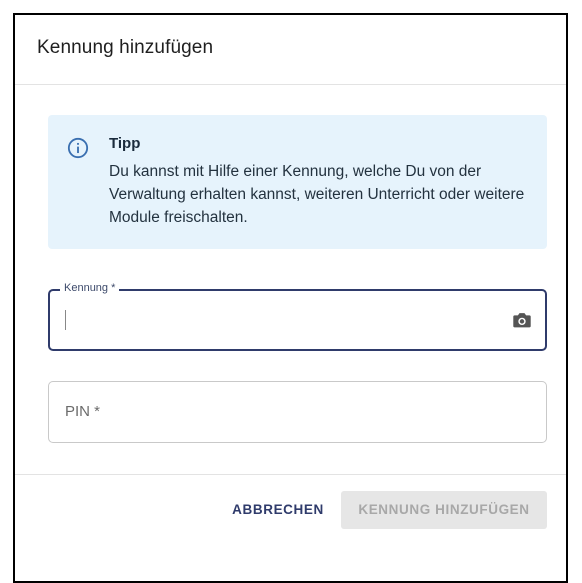 This screenshot has width=582, height=583. Describe the element at coordinates (290, 84) in the screenshot. I see `header-divider` at that location.